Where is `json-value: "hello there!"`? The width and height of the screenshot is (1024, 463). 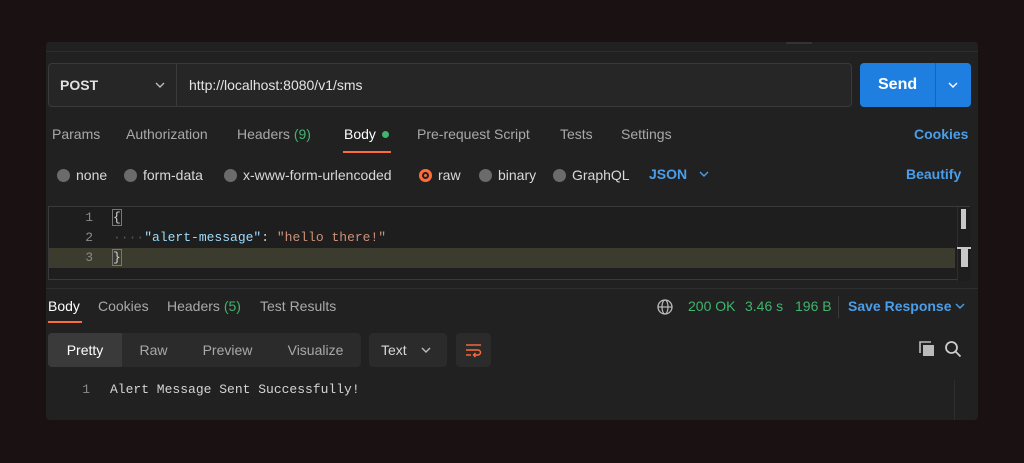
json-value: "hello there!" is located at coordinates (331, 237).